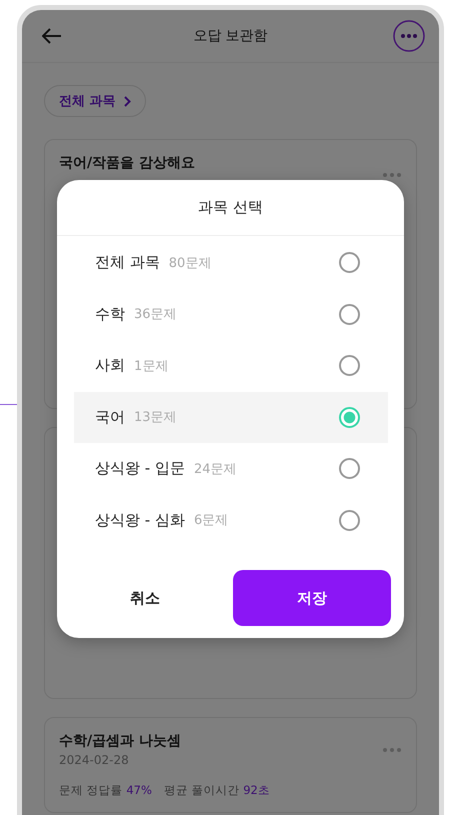 This screenshot has height=815, width=454. I want to click on option-count: 24문제, so click(215, 469).